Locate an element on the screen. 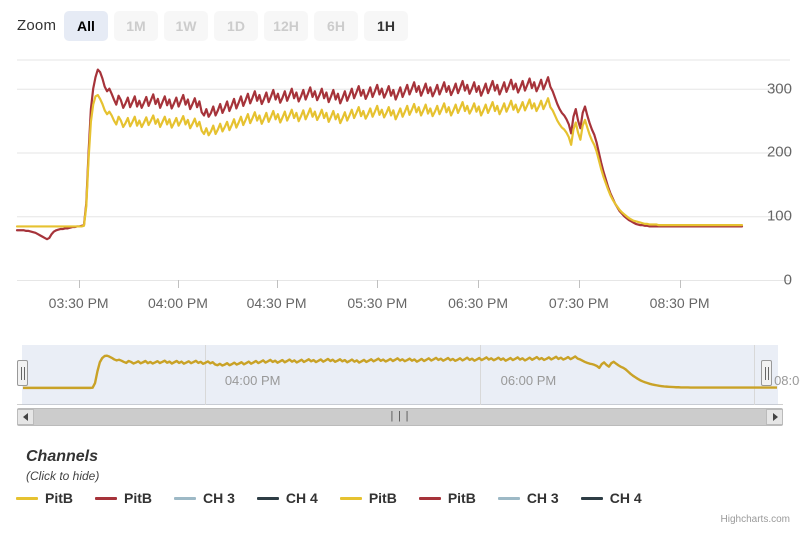 Image resolution: width=800 pixels, height=533 pixels. range-button-1w: 1W is located at coordinates (186, 26).